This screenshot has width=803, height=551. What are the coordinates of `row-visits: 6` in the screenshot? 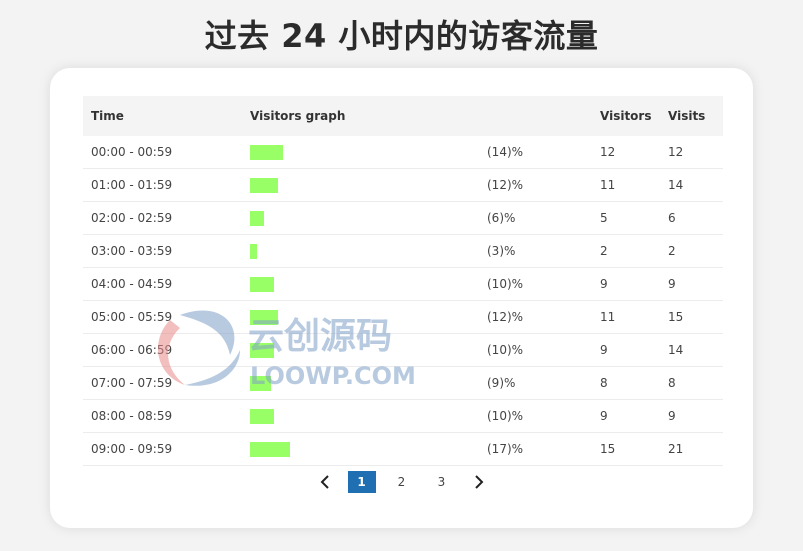 It's located at (691, 218).